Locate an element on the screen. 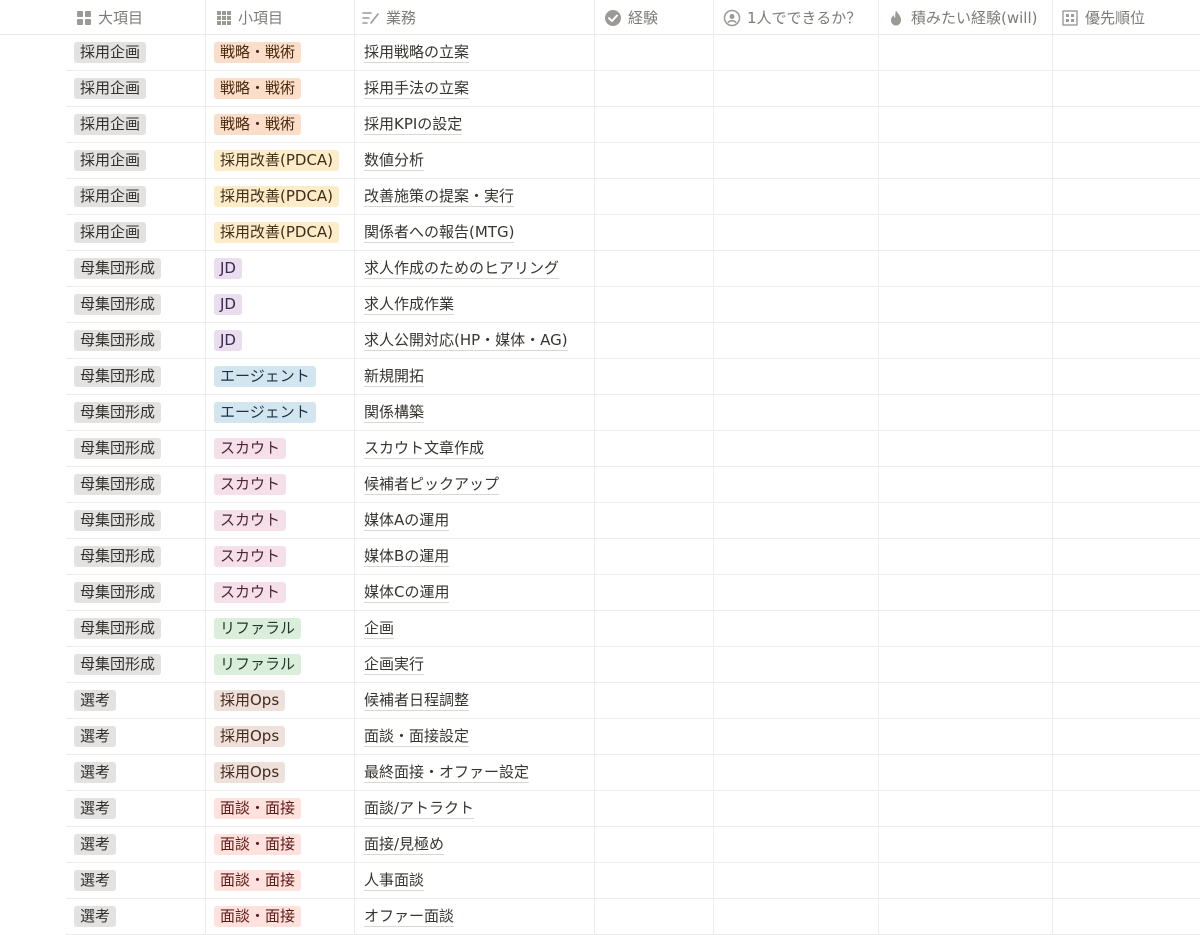 This screenshot has height=935, width=1200. task-cell: オファー面談 is located at coordinates (409, 916).